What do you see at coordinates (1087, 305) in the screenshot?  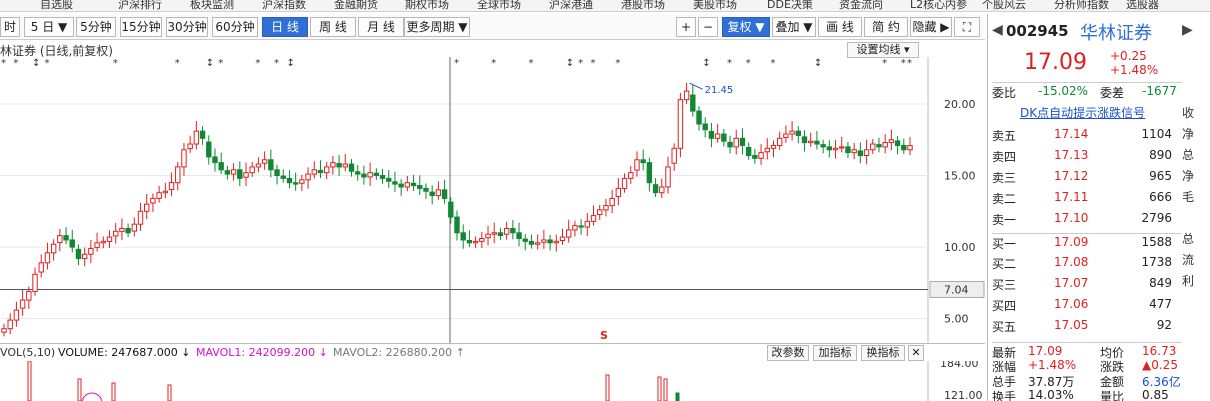 I see `bid-row: 买四 17.06 477` at bounding box center [1087, 305].